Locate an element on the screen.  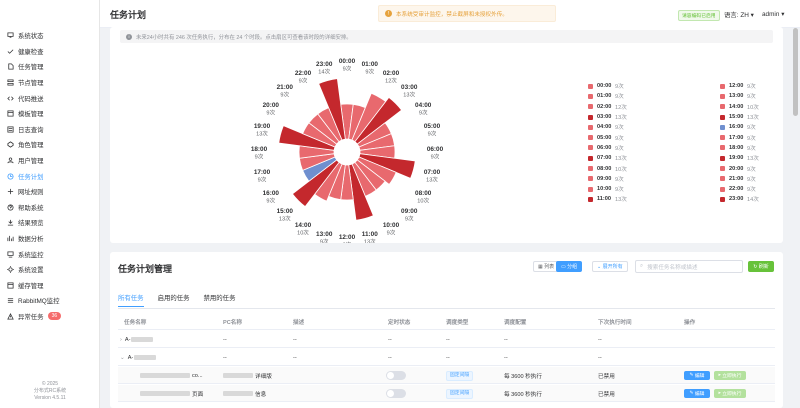
group-view-button: ▭ 分组 is located at coordinates (569, 266).